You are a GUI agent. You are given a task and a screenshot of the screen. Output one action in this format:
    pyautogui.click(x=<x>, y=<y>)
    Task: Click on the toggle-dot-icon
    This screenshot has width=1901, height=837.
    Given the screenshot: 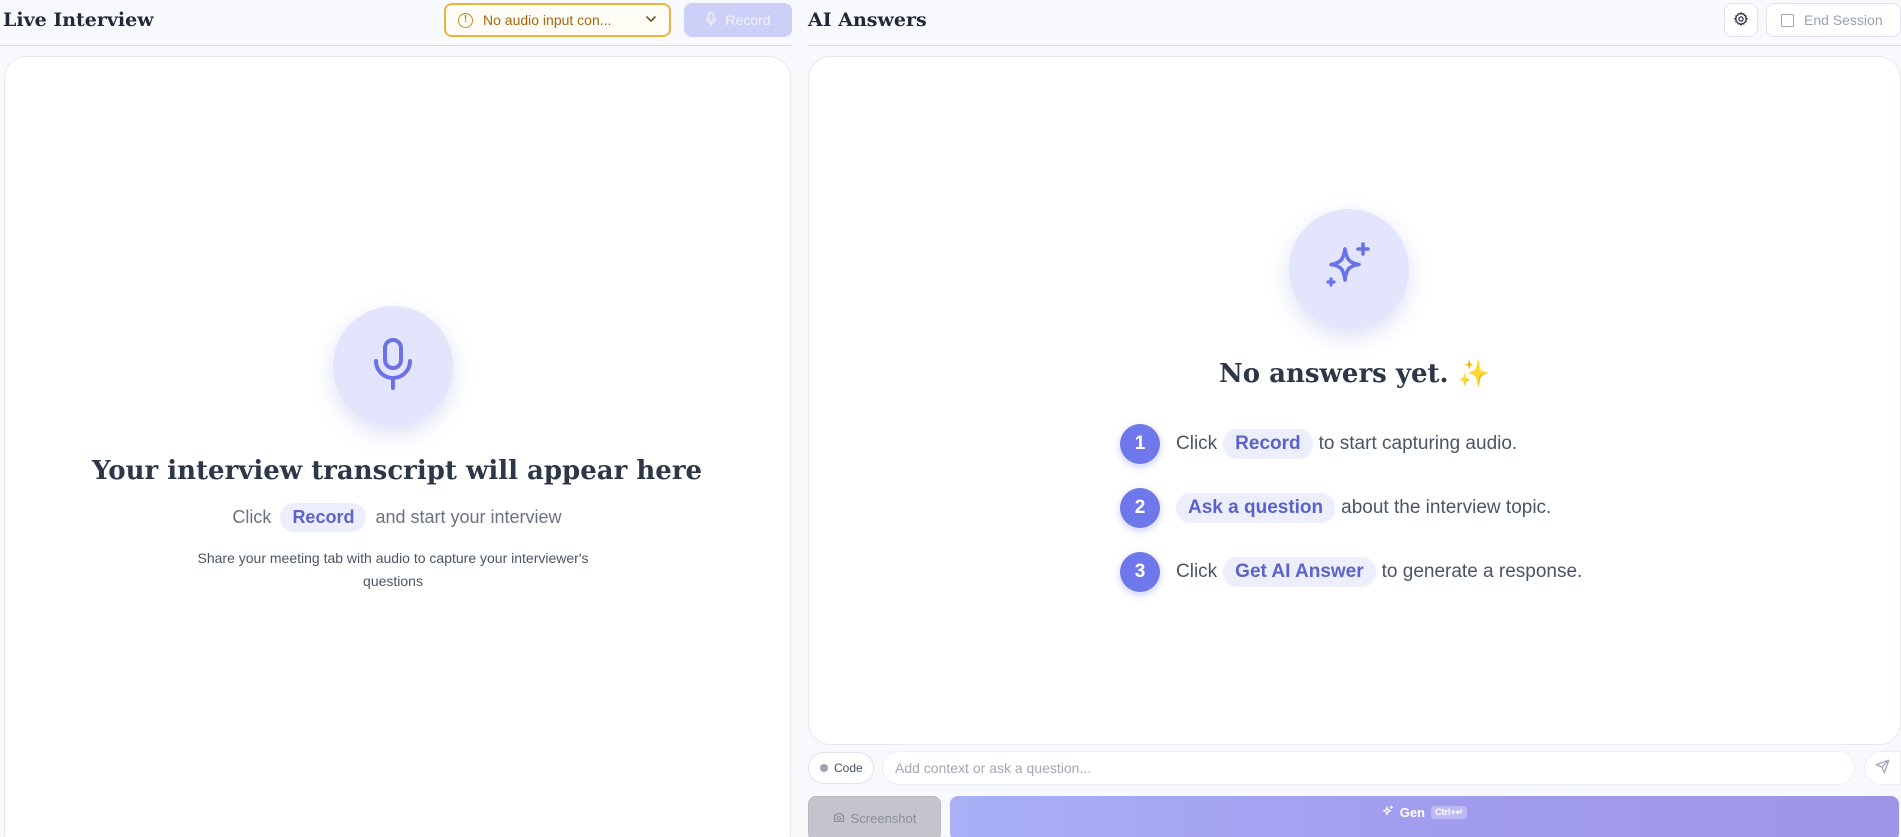 What is the action you would take?
    pyautogui.click(x=824, y=768)
    